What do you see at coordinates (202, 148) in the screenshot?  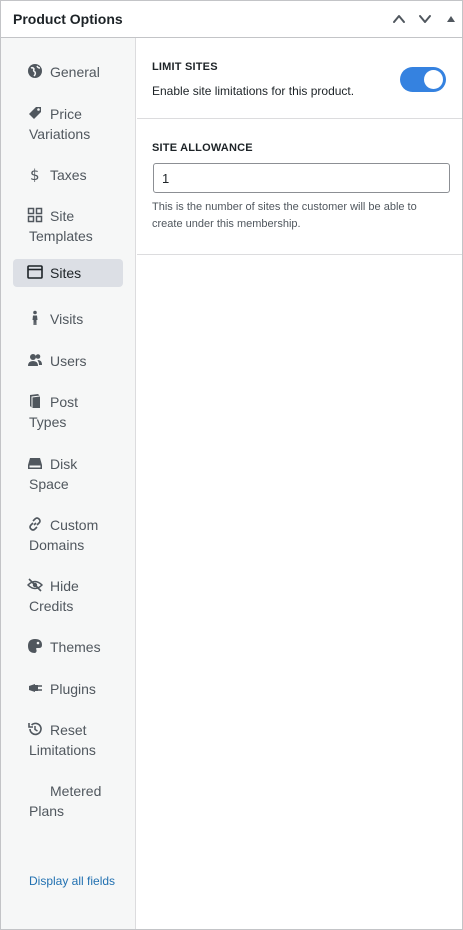 I see `site-allowance-label: SITE ALLOWANCE` at bounding box center [202, 148].